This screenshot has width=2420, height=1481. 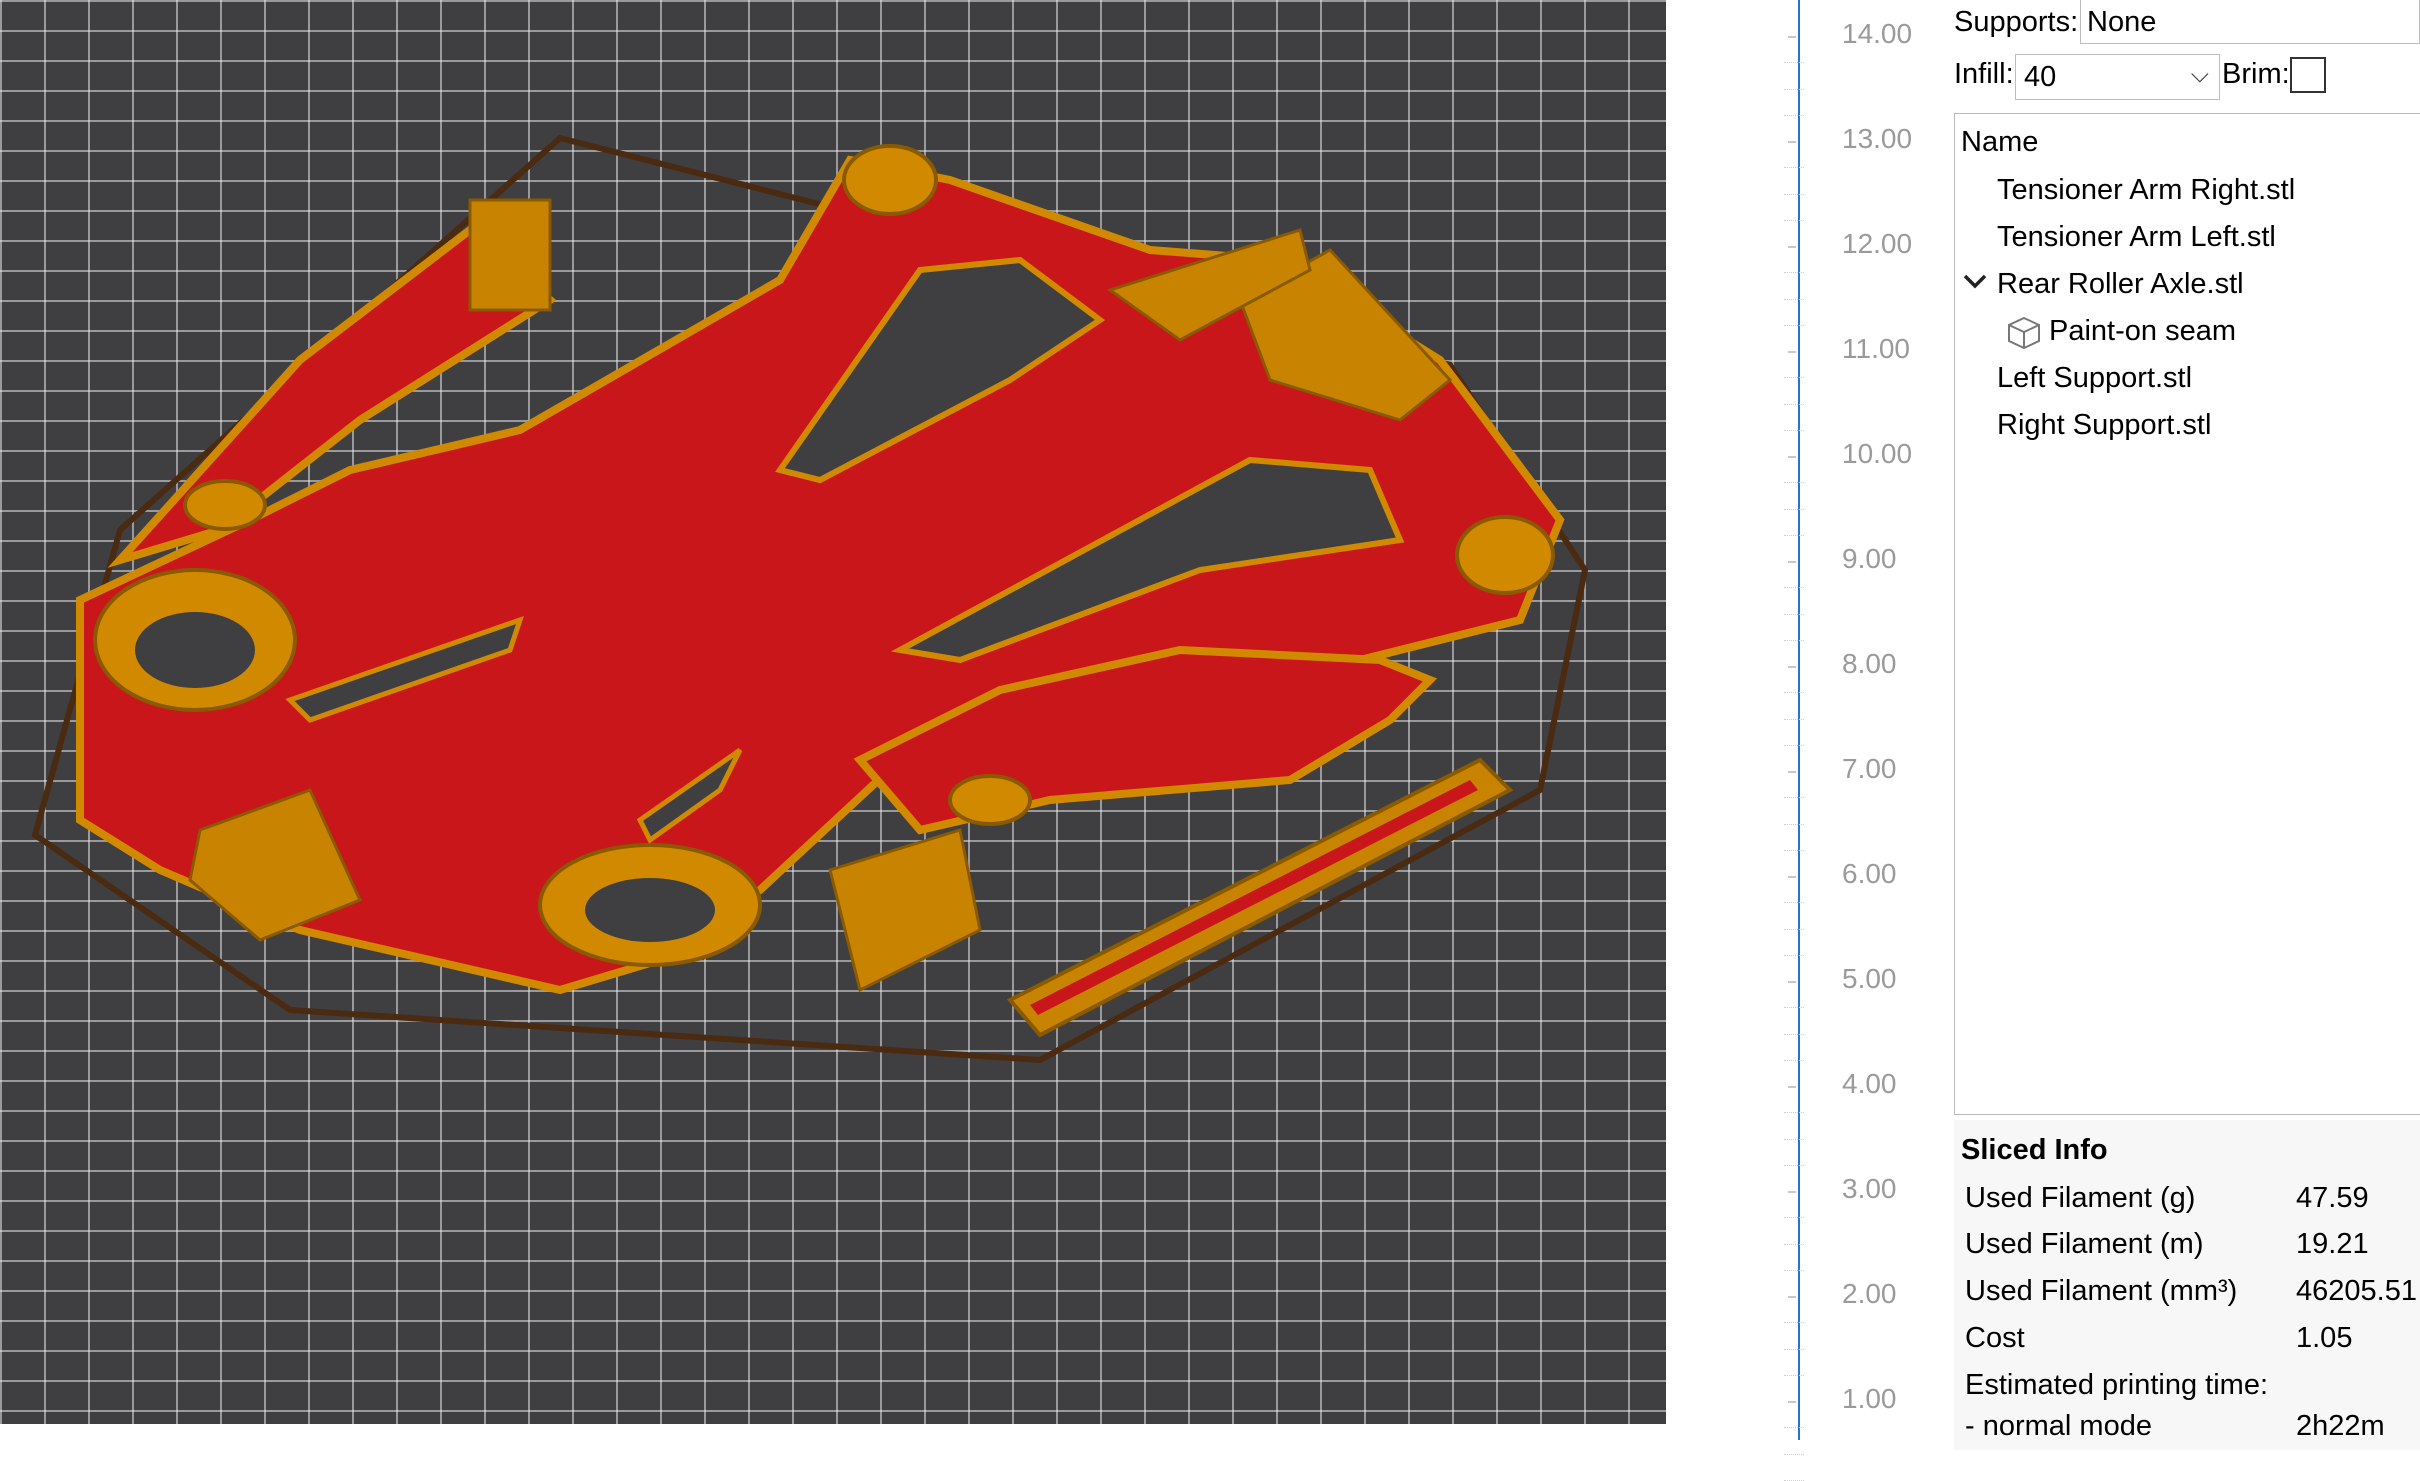 What do you see at coordinates (2094, 378) in the screenshot?
I see `list-item-left-support: Left Support.stl` at bounding box center [2094, 378].